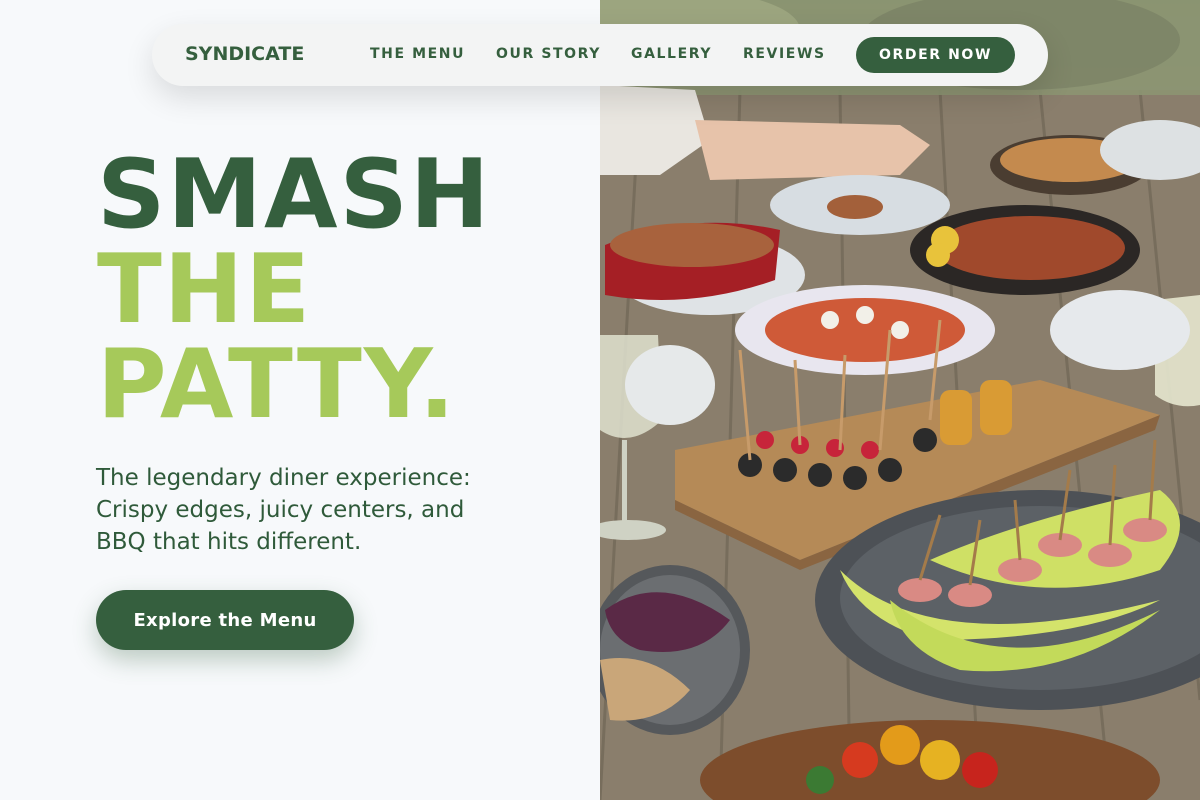 Image resolution: width=1200 pixels, height=800 pixels. What do you see at coordinates (280, 510) in the screenshot?
I see `subcopy-line: Crispy edges, juicy centers, and` at bounding box center [280, 510].